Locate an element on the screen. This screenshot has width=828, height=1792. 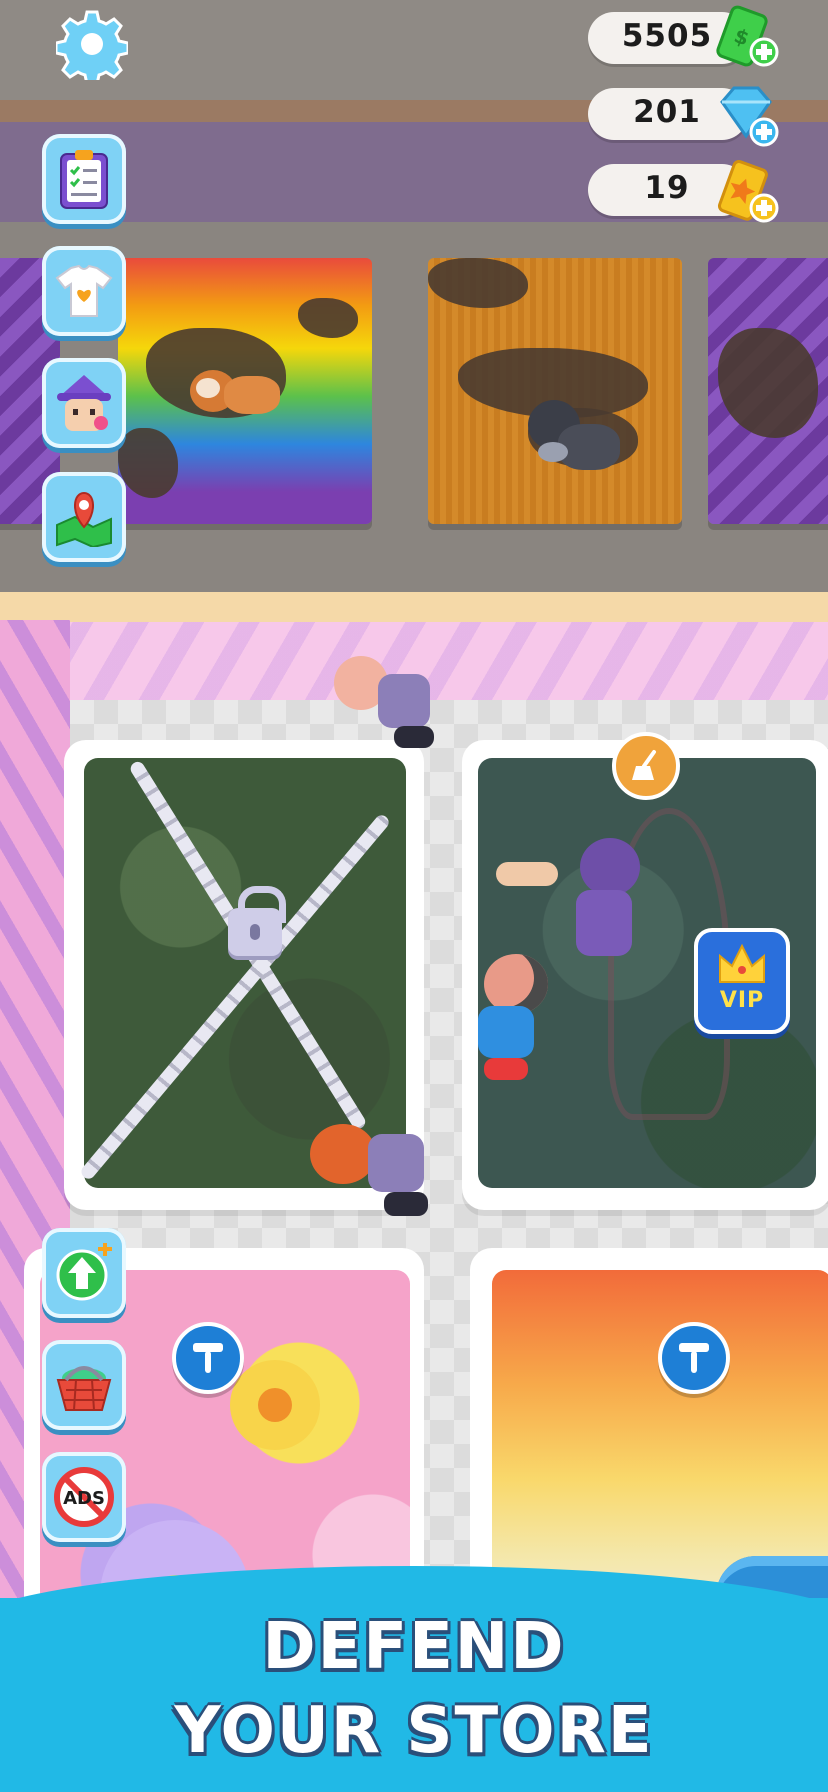
wizard-avatar-icon is located at coordinates (84, 403).